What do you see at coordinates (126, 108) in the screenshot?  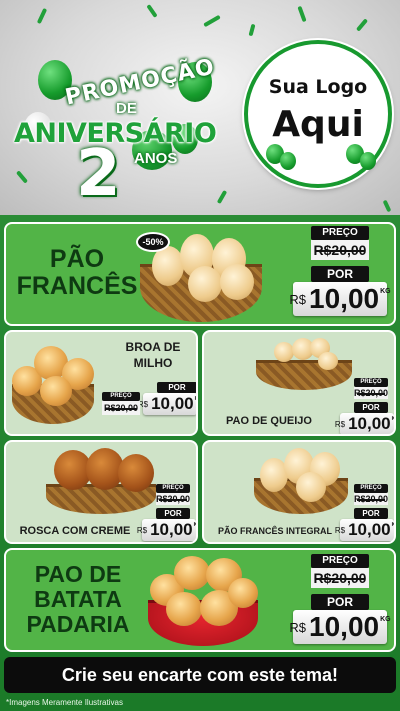 I see `promo-de: DE` at bounding box center [126, 108].